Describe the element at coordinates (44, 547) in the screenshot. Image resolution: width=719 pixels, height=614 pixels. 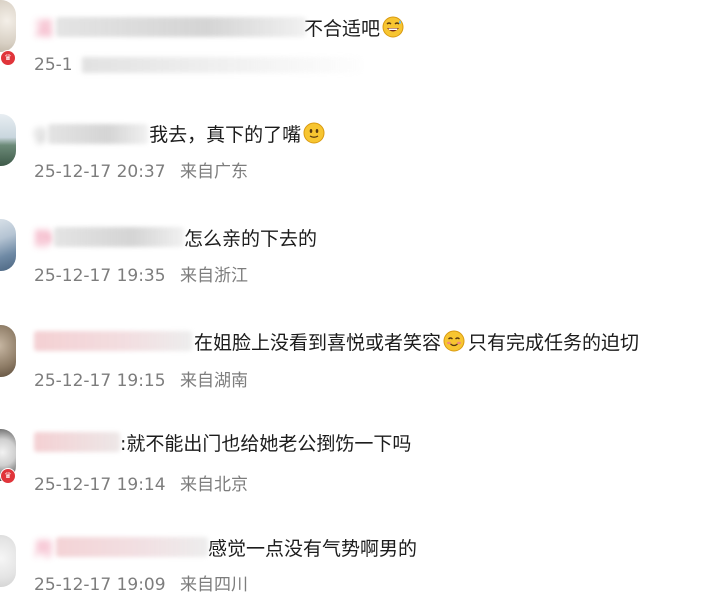
I see `user-name: 用` at that location.